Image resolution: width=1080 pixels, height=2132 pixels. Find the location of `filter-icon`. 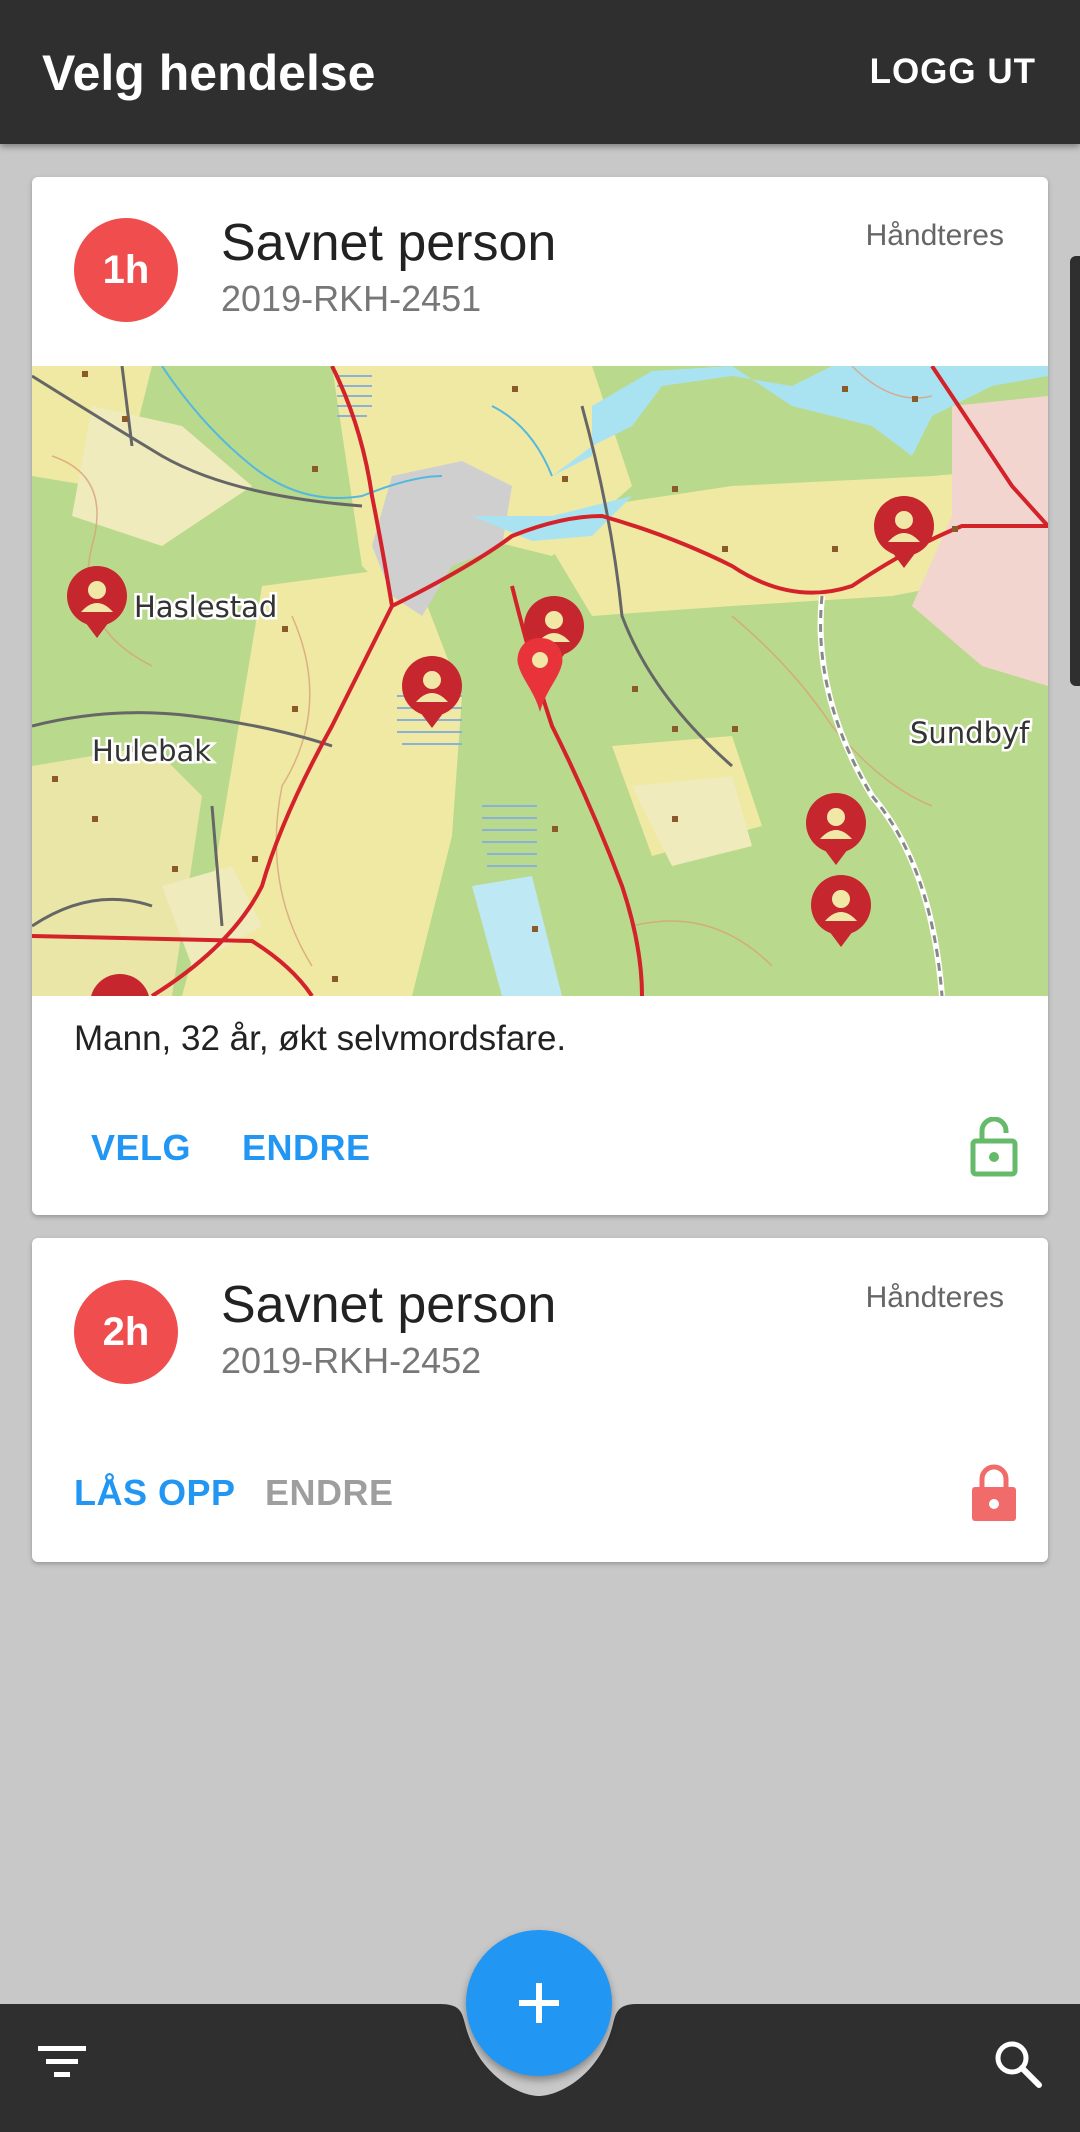

filter-icon is located at coordinates (63, 2064).